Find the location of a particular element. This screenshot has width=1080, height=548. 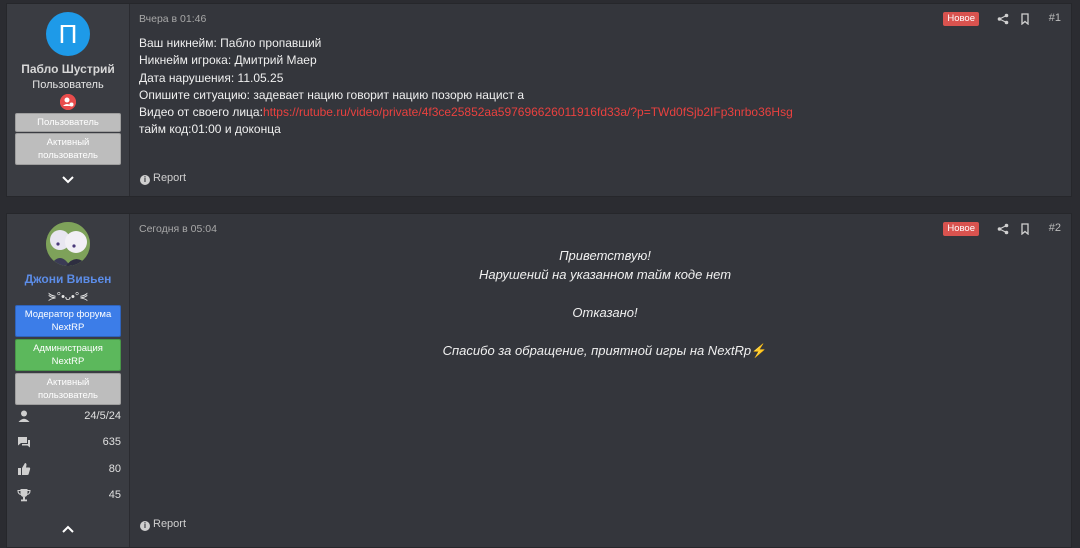

stat-trophies: 45 is located at coordinates (69, 496).